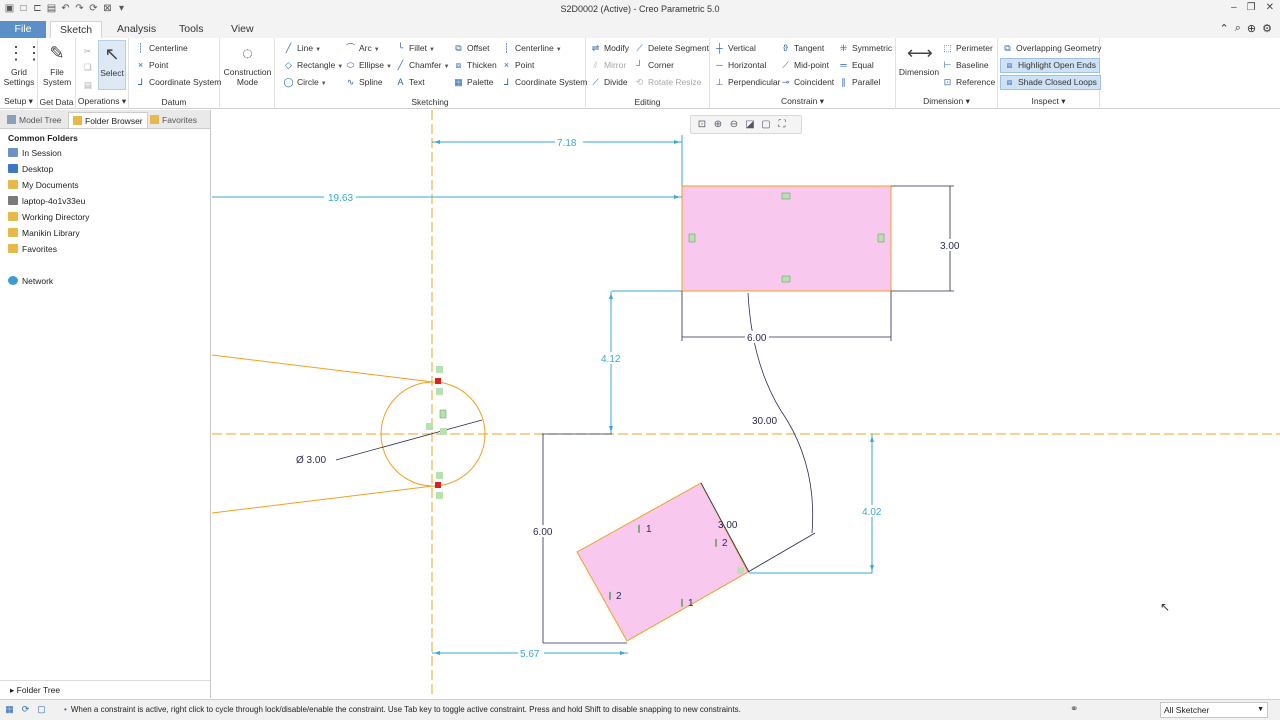 The width and height of the screenshot is (1280, 720). I want to click on sketch-point-button: × Point, so click(518, 65).